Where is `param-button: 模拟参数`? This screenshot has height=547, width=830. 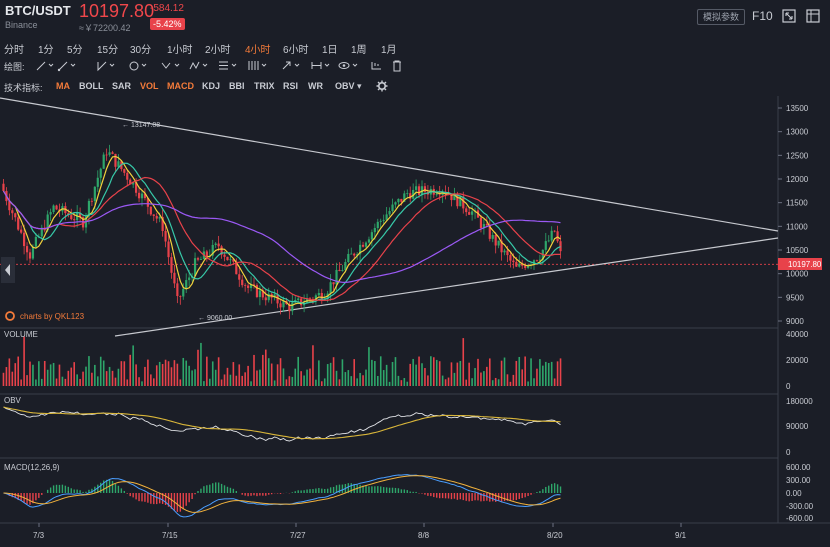
param-button: 模拟参数 is located at coordinates (721, 17).